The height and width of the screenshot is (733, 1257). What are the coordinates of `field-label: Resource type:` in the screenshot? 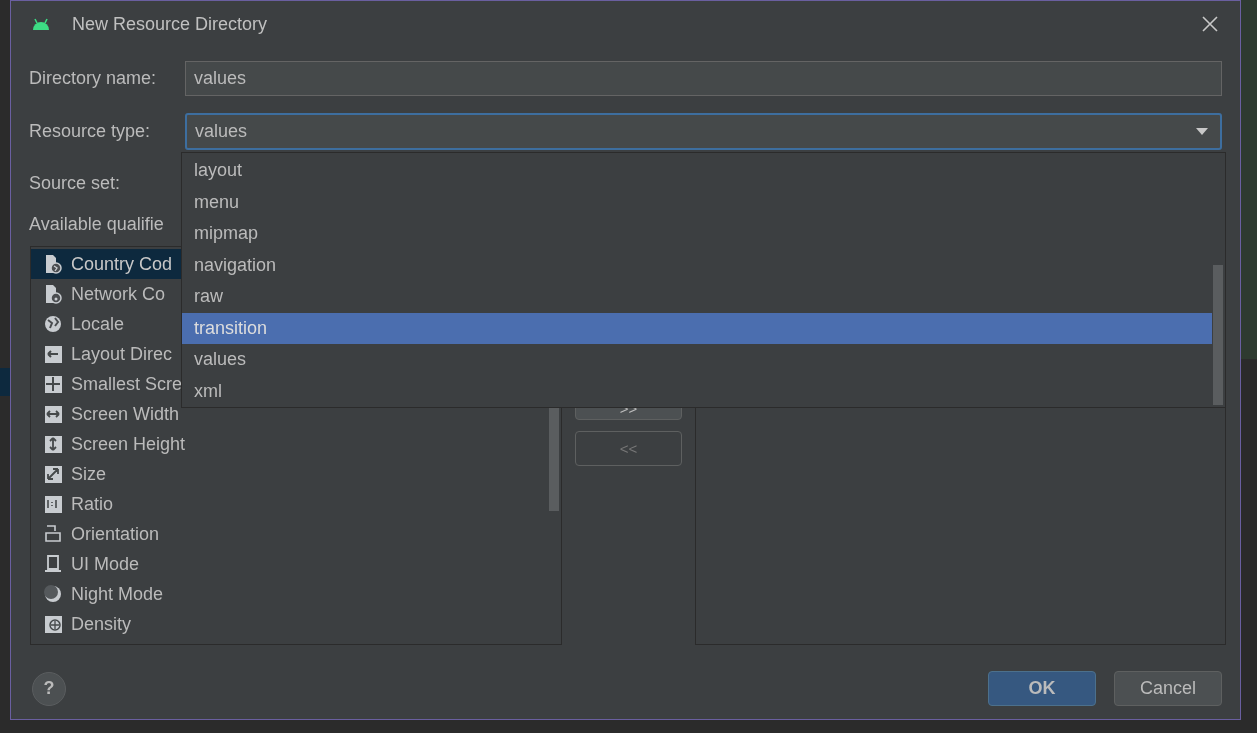 It's located at (90, 131).